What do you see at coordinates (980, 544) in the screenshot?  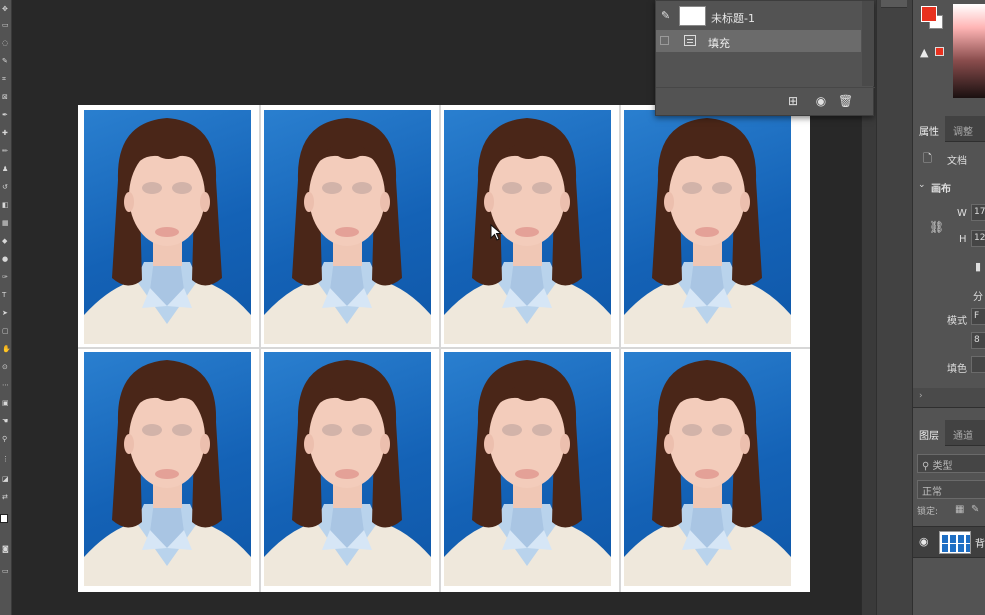 I see `layer-name: 背` at bounding box center [980, 544].